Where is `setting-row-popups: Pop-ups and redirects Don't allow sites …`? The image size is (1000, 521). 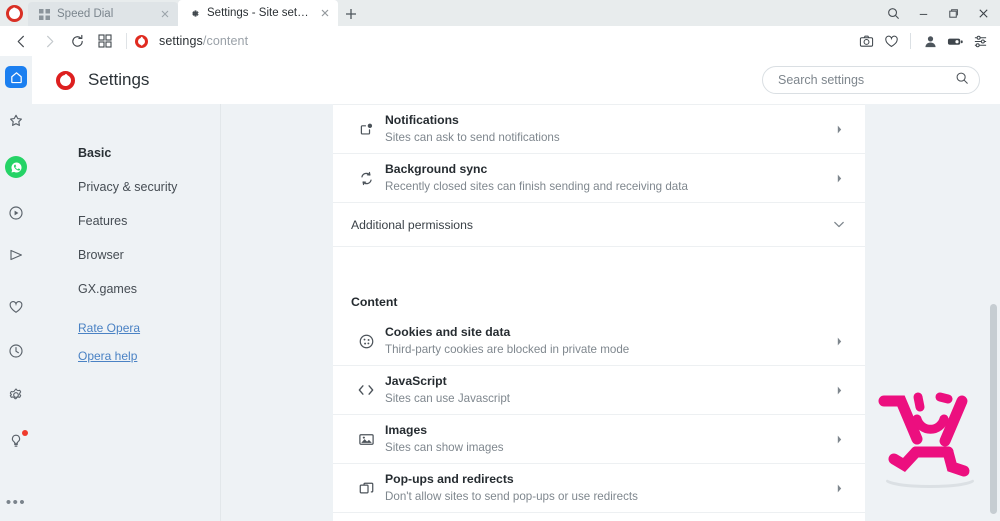 setting-row-popups: Pop-ups and redirects Don't allow sites … is located at coordinates (599, 488).